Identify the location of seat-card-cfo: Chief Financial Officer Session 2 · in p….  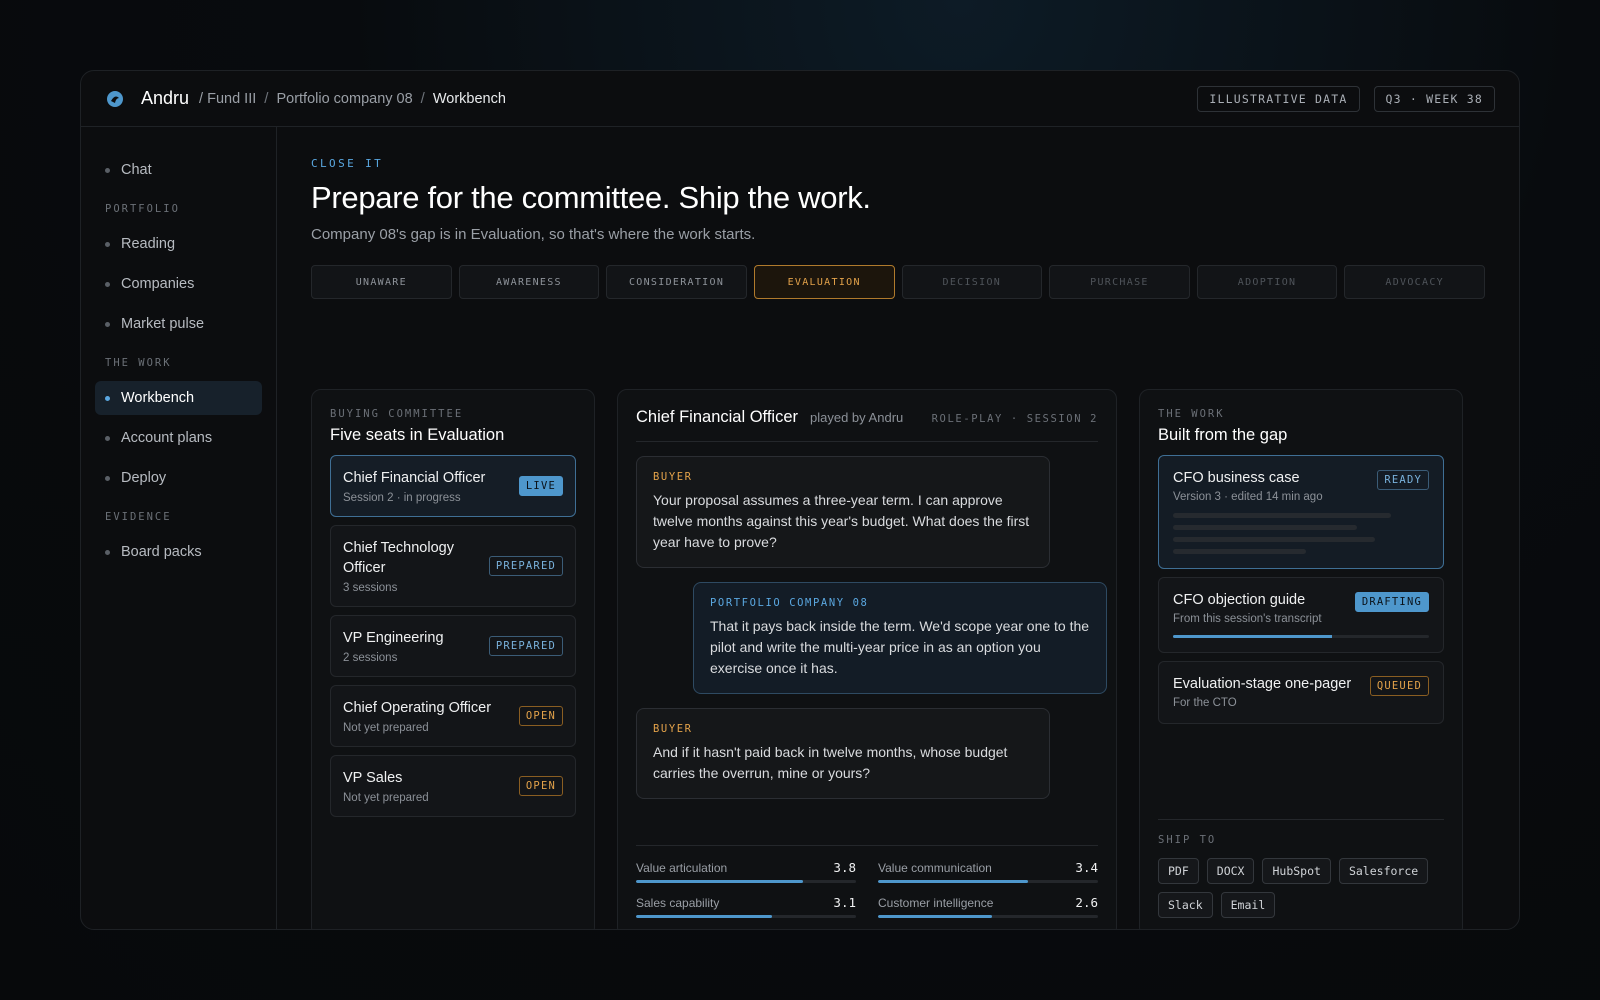
(453, 486).